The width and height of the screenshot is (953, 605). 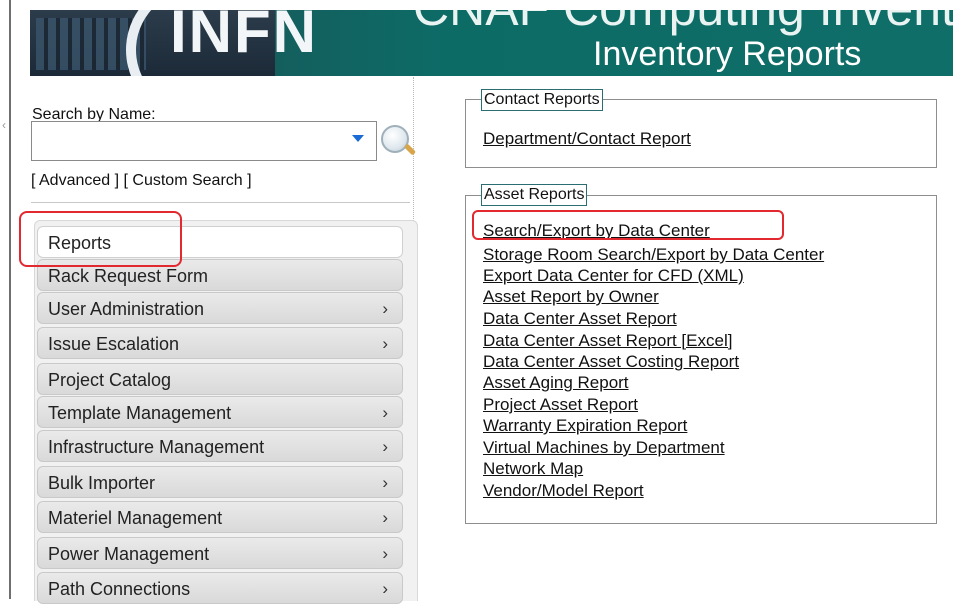 I want to click on nav-item-label: Materiel Management, so click(x=135, y=518).